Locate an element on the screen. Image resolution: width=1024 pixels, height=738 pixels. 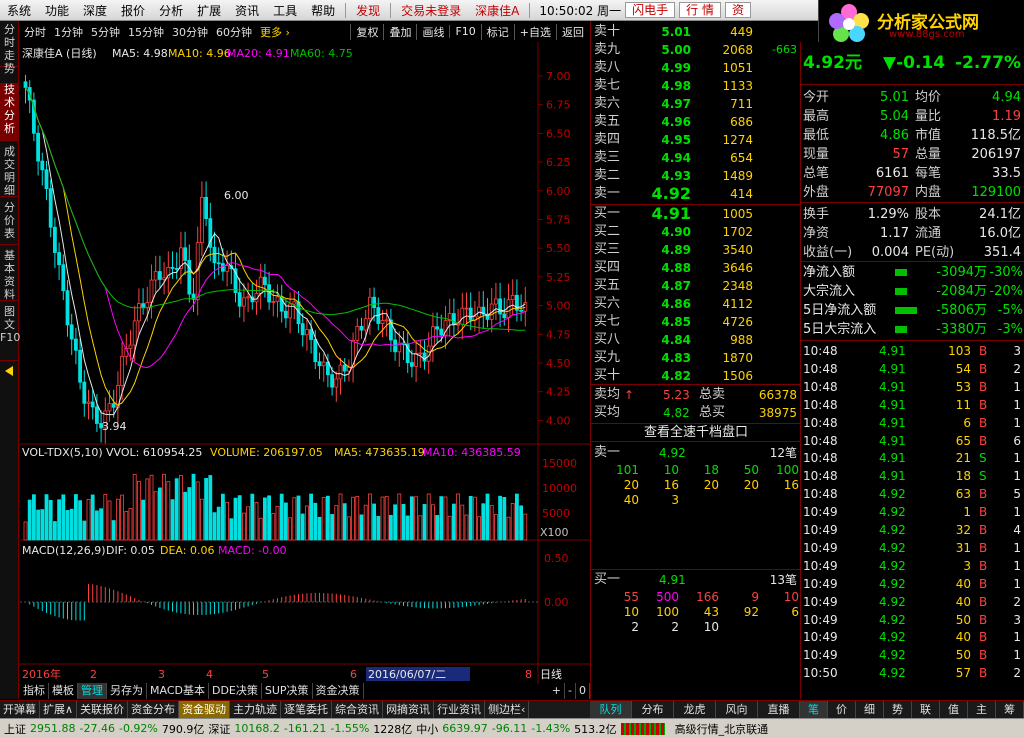
sz-index: 10168.2 is located at coordinates (257, 728).